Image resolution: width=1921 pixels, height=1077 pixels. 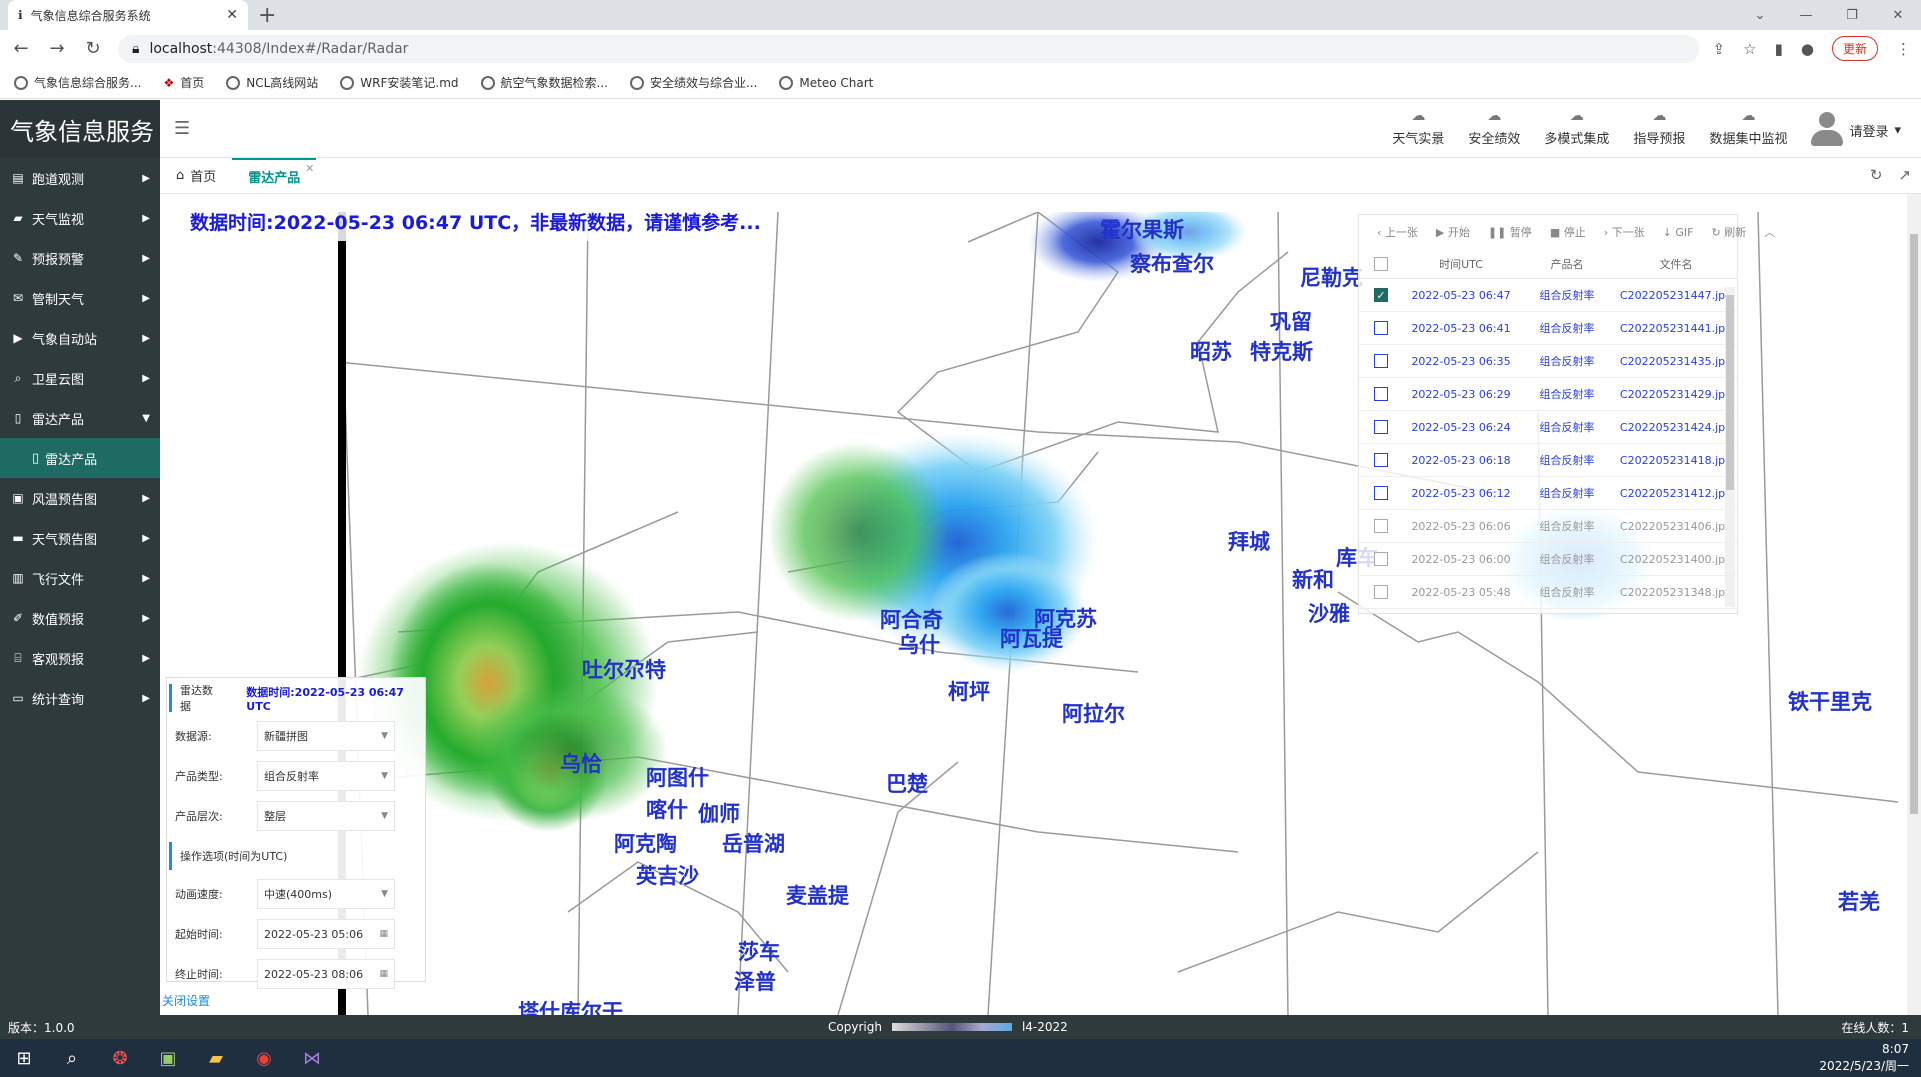 I want to click on stop-button: ■ 停止, so click(x=1568, y=232).